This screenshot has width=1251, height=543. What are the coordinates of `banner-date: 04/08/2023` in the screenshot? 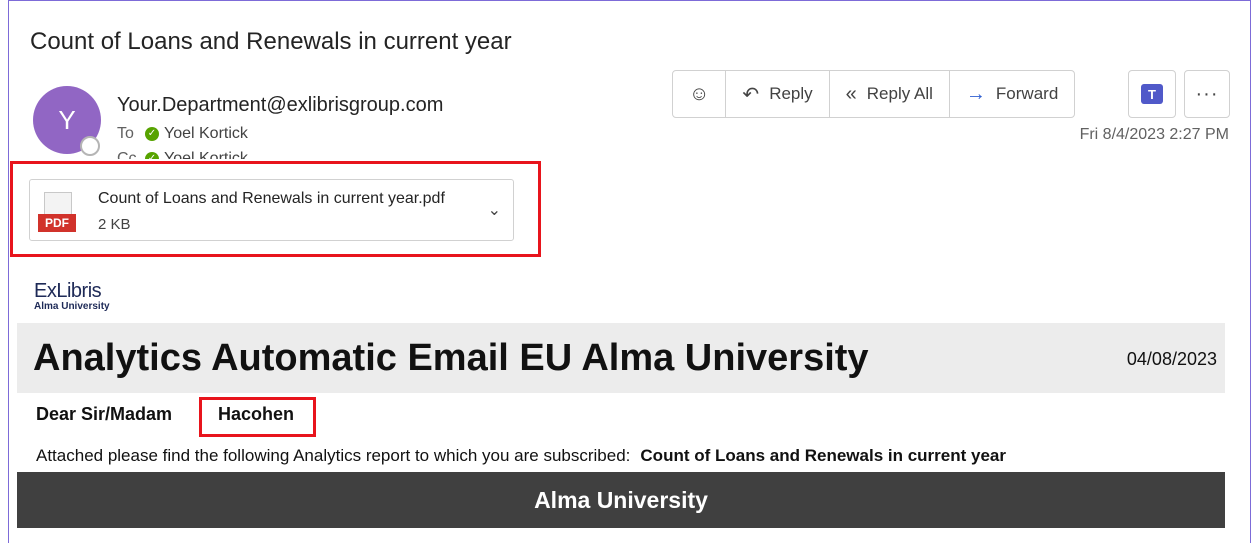 It's located at (1171, 359).